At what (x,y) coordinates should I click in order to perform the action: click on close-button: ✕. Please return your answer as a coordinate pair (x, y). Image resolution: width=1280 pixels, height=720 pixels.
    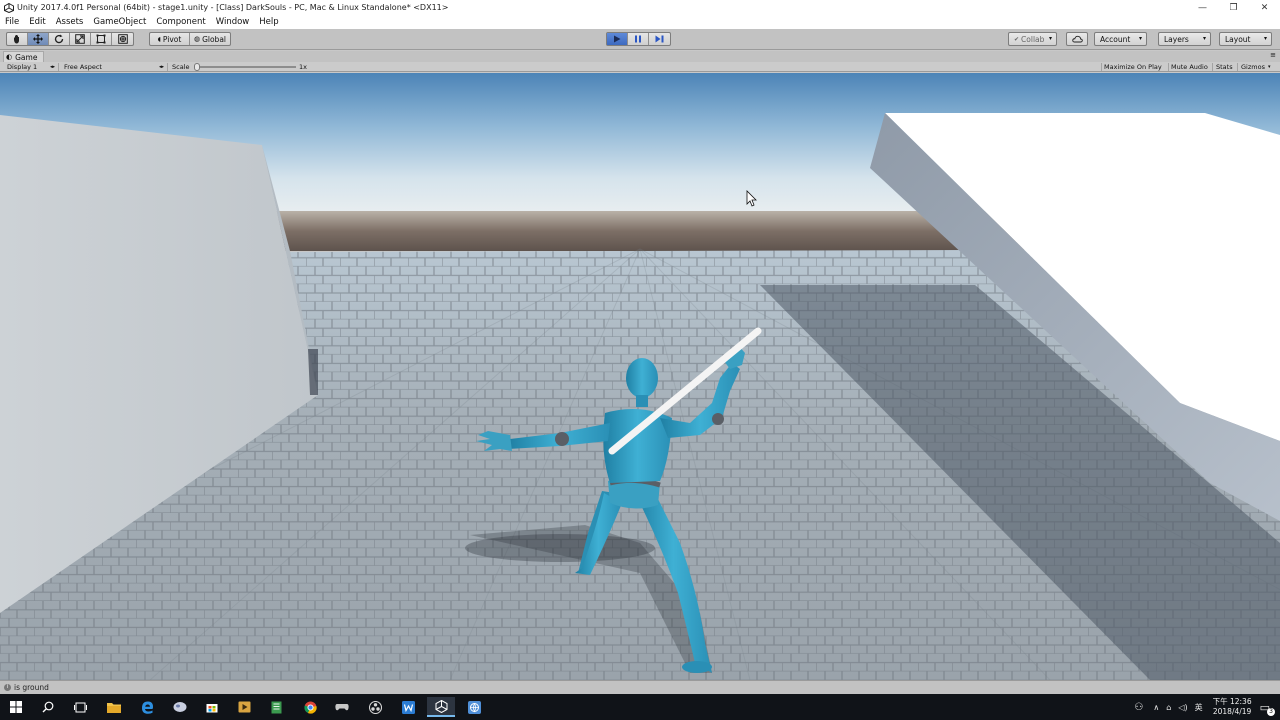
    Looking at the image, I should click on (1264, 7).